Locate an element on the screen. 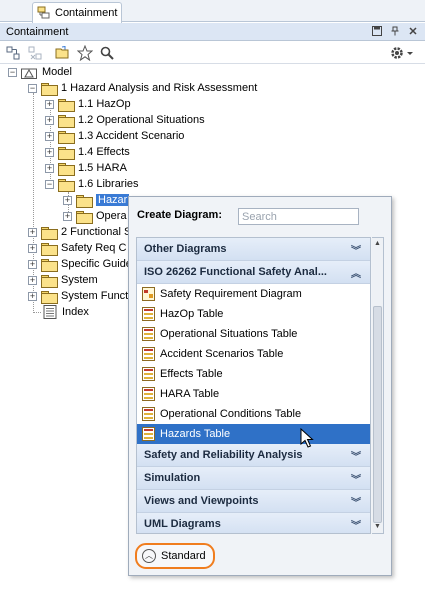 This screenshot has width=425, height=595. chevron-up-icon: ︽ is located at coordinates (356, 274).